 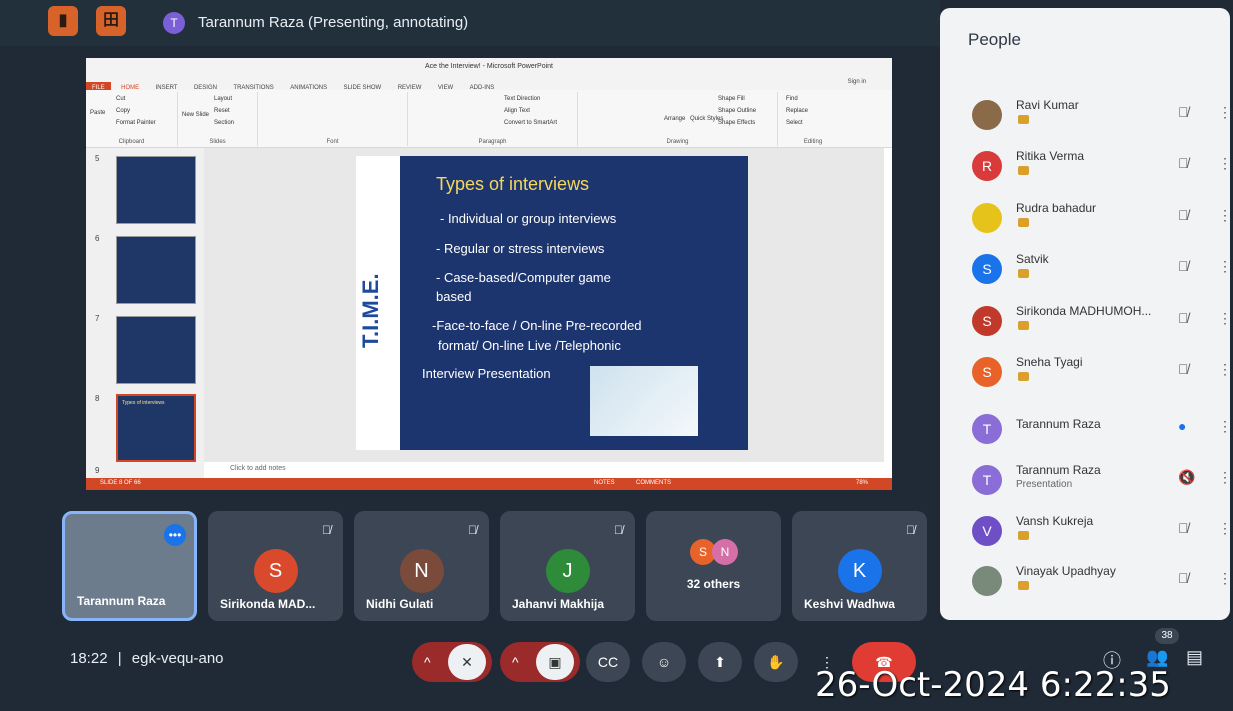 What do you see at coordinates (522, 99) in the screenshot?
I see `text-direction-button: Text Direction` at bounding box center [522, 99].